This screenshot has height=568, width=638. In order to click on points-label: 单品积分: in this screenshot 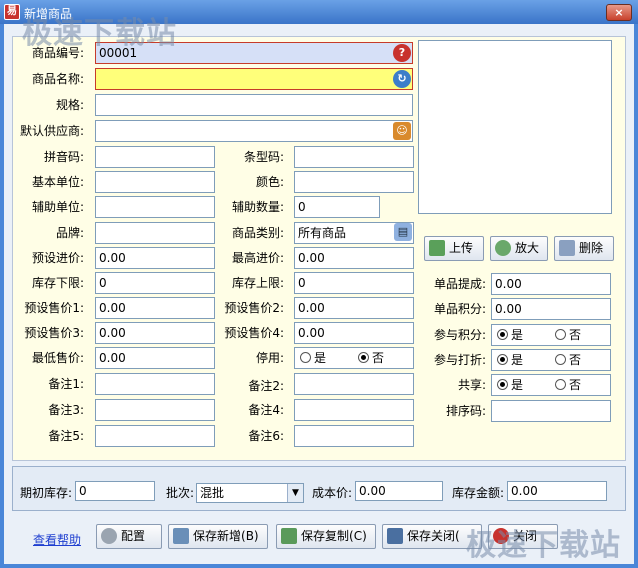, I will do `click(459, 309)`.